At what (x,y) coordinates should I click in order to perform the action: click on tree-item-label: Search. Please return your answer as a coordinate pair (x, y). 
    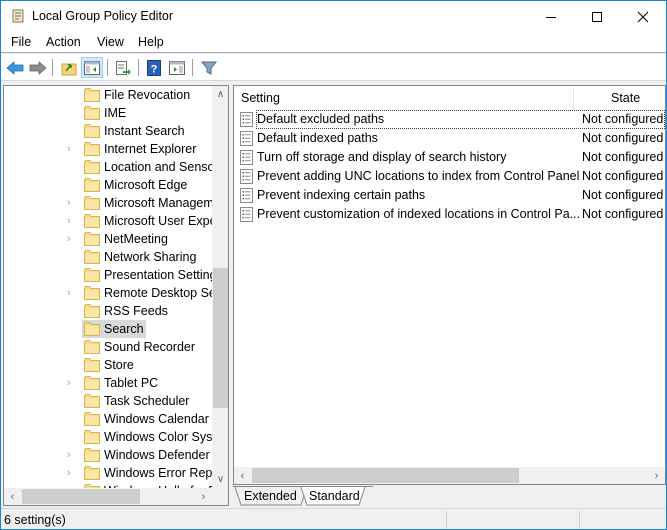
    Looking at the image, I should click on (124, 329).